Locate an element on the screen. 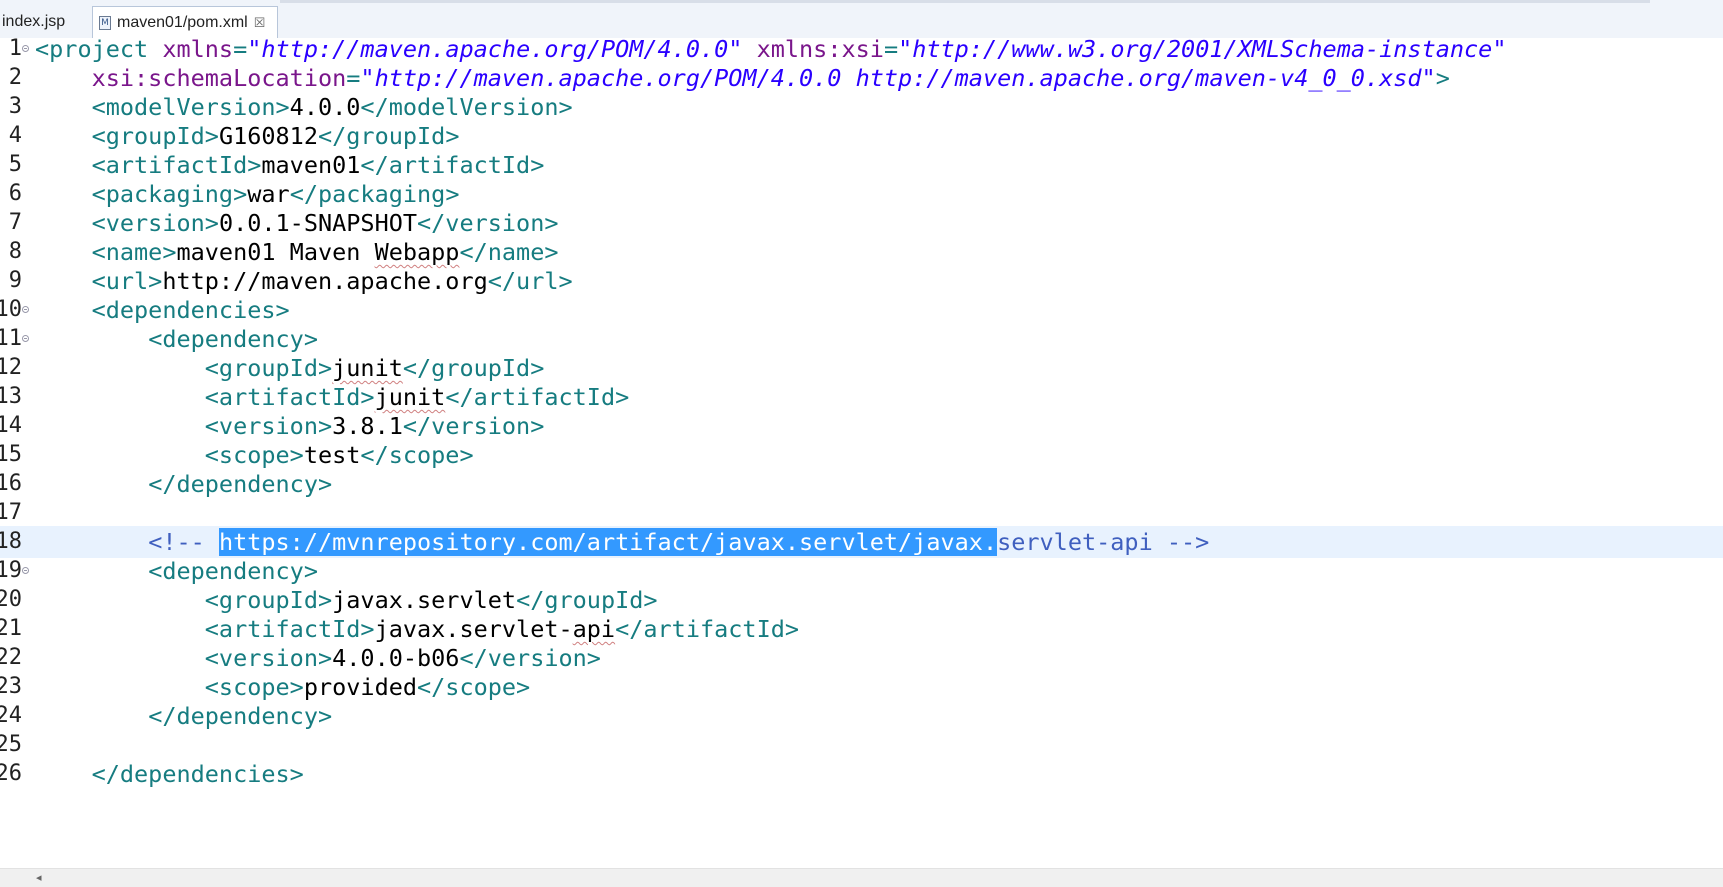  code-line: 13 <artifactId>junit</artifactId> is located at coordinates (861, 397).